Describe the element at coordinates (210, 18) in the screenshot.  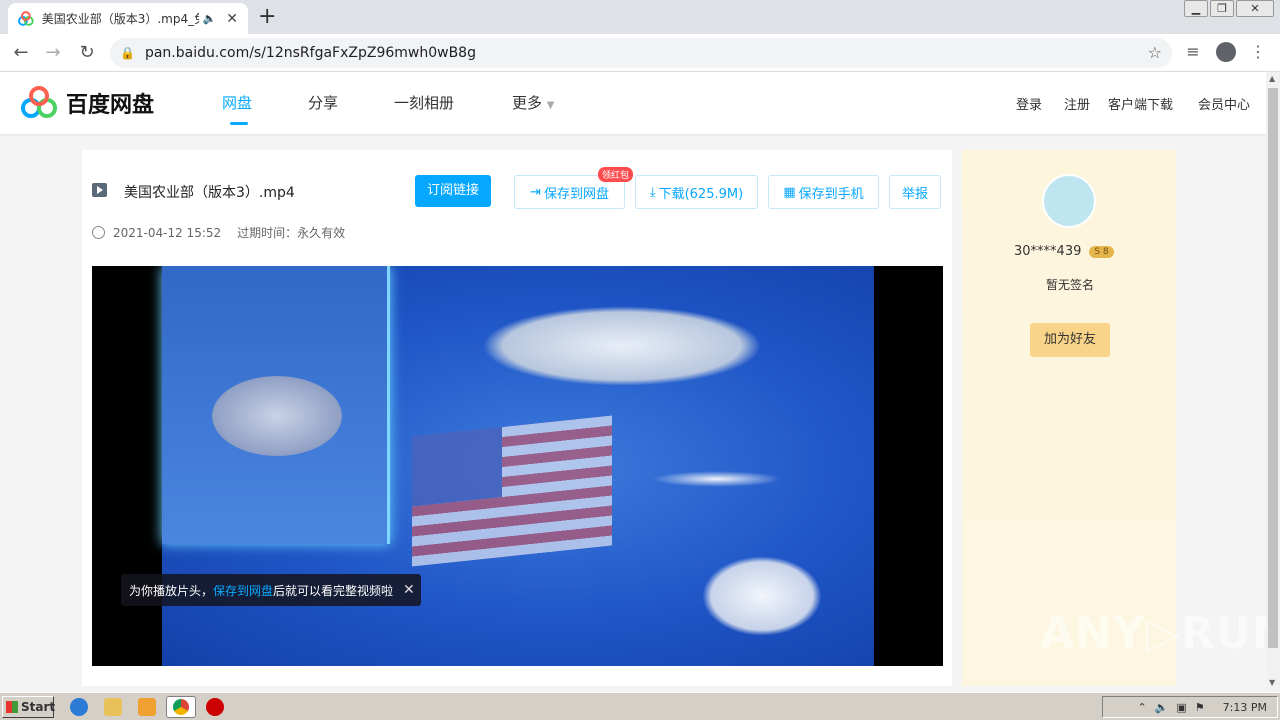
I see `speaker-icon: 🔈` at that location.